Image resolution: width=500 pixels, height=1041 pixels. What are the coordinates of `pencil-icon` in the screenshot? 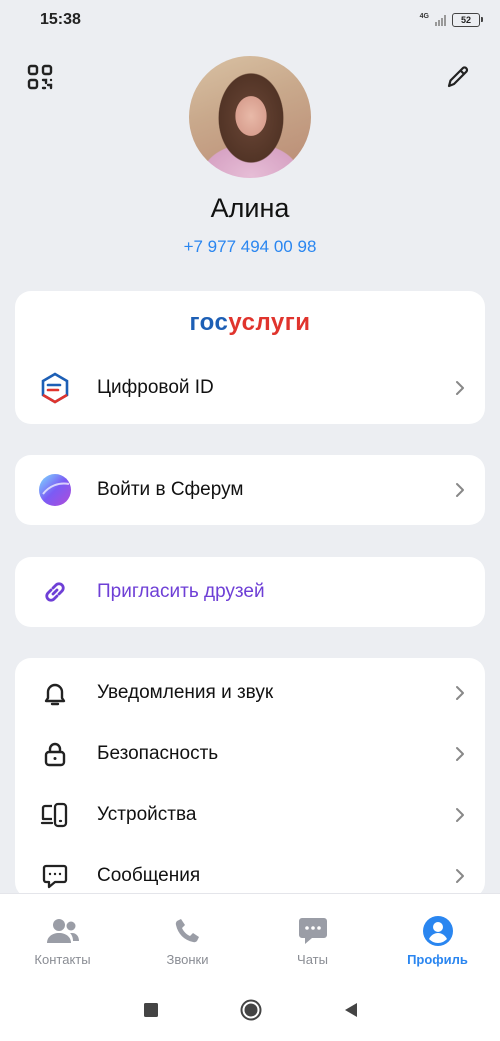 It's located at (458, 77).